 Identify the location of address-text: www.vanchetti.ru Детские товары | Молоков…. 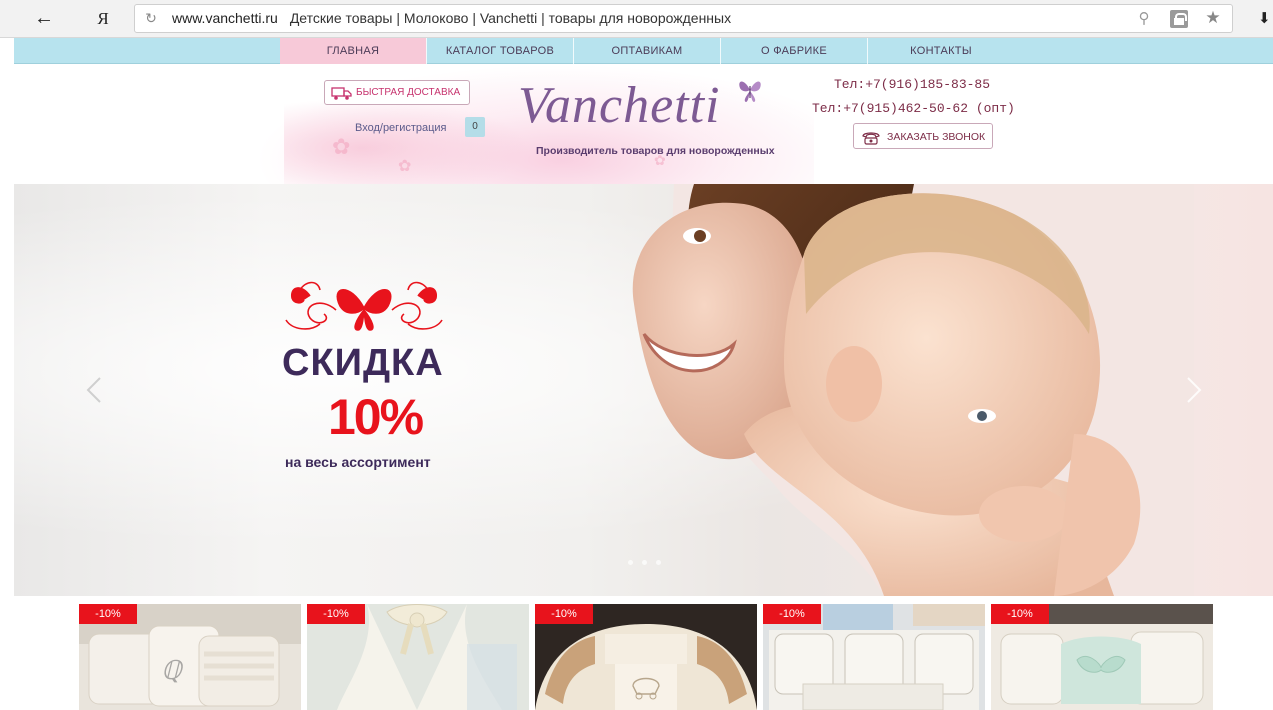
(451, 18).